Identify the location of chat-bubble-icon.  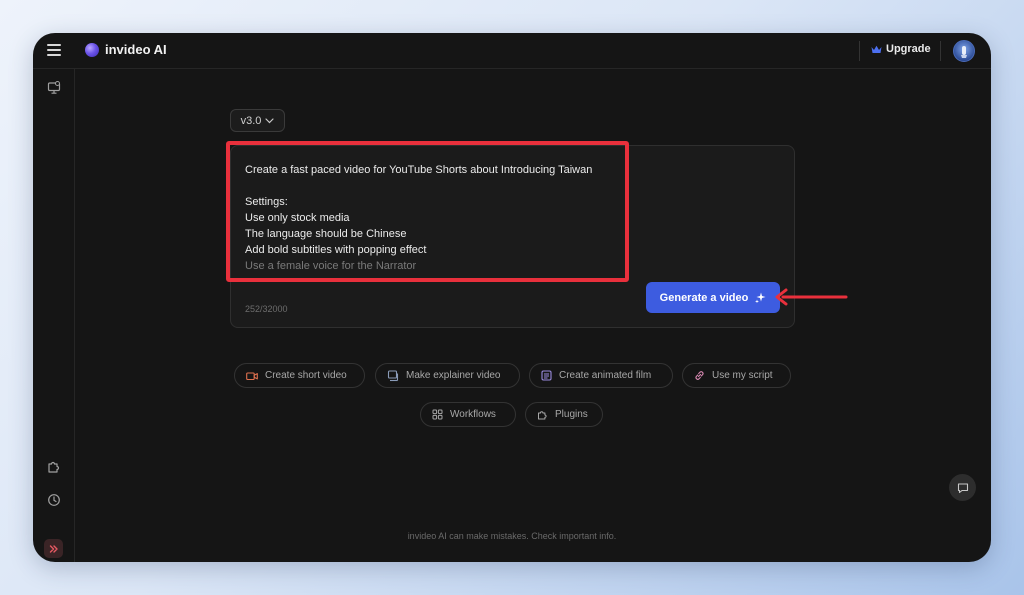
(962, 487).